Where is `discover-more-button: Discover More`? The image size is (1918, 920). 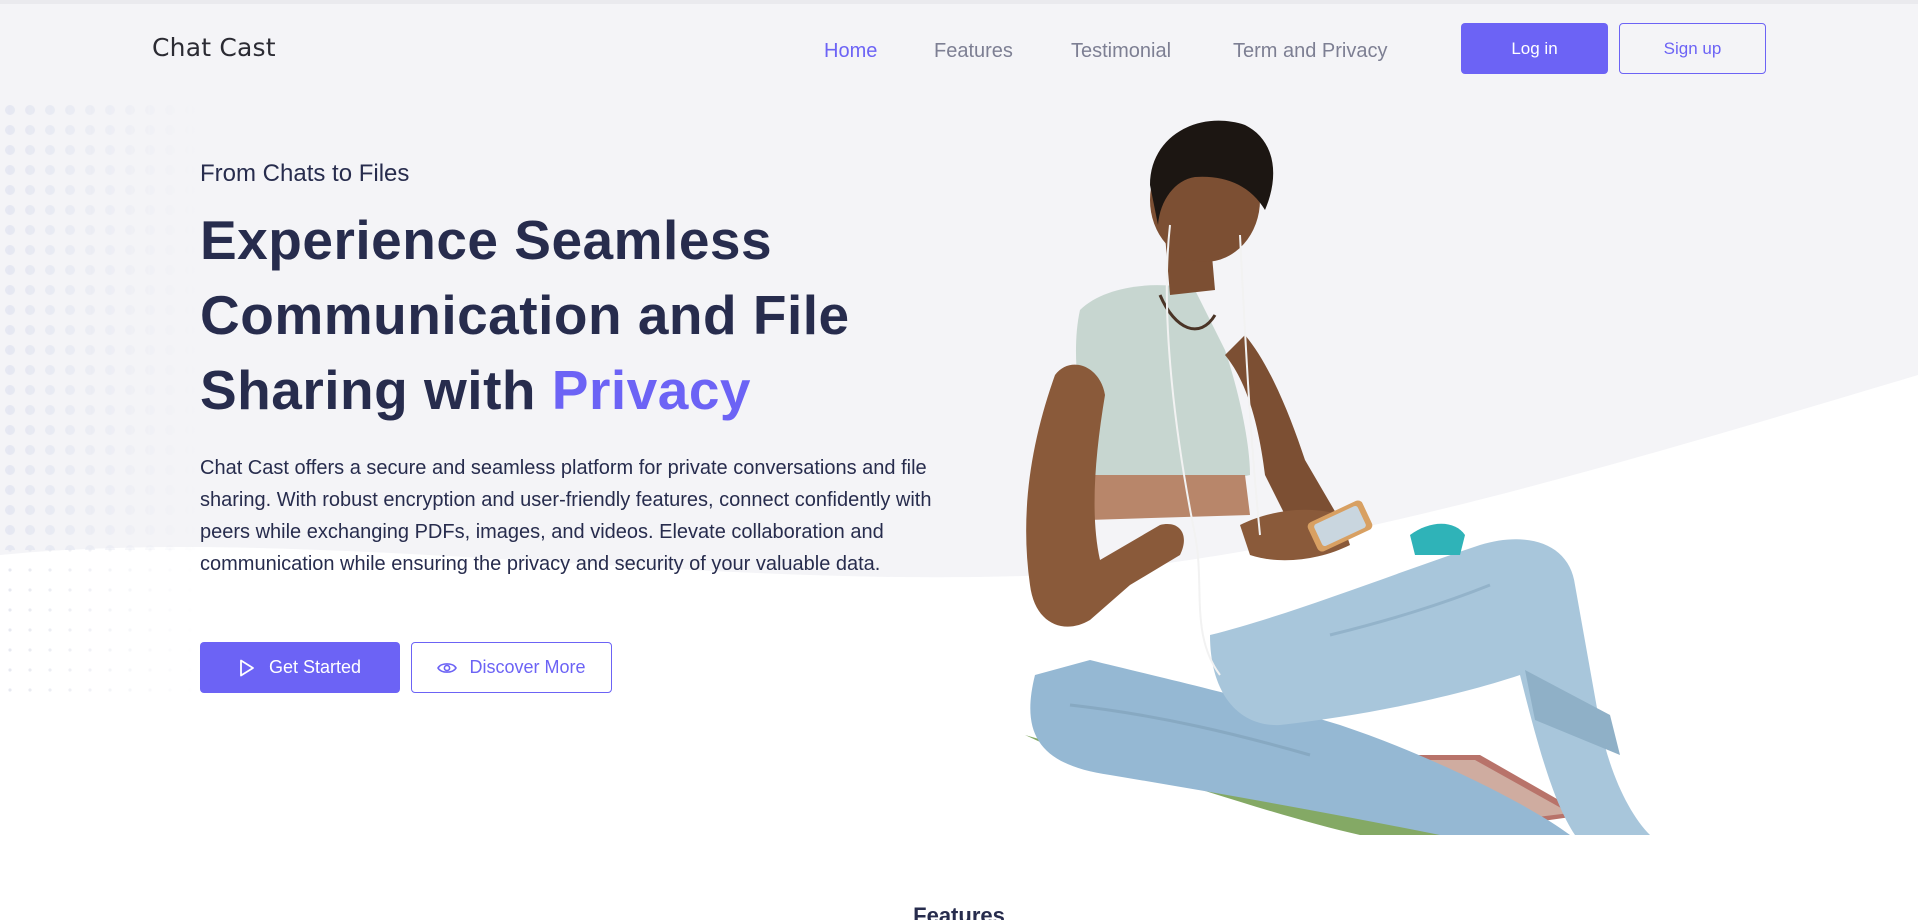
discover-more-button: Discover More is located at coordinates (511, 667).